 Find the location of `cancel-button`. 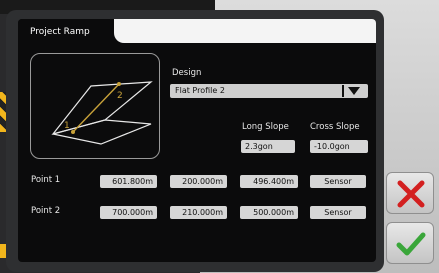

cancel-button is located at coordinates (410, 193).